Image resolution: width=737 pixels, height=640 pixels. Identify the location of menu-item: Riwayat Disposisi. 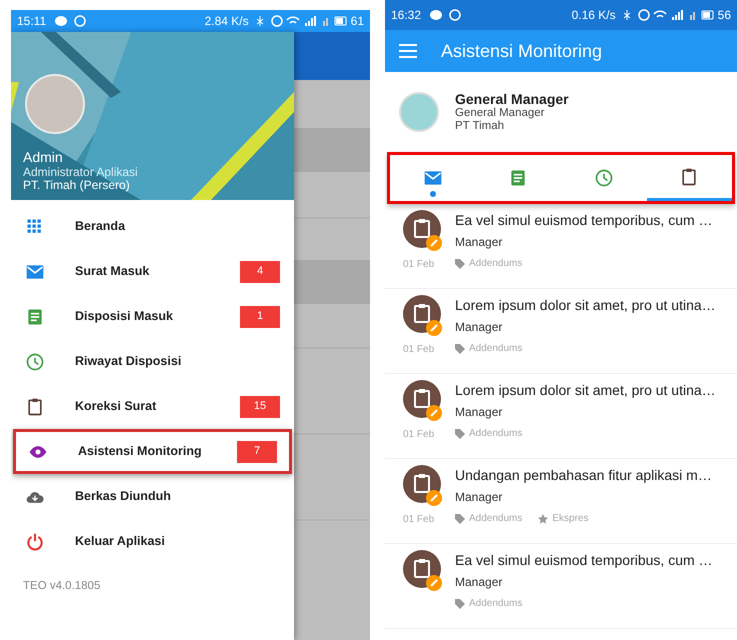
(152, 361).